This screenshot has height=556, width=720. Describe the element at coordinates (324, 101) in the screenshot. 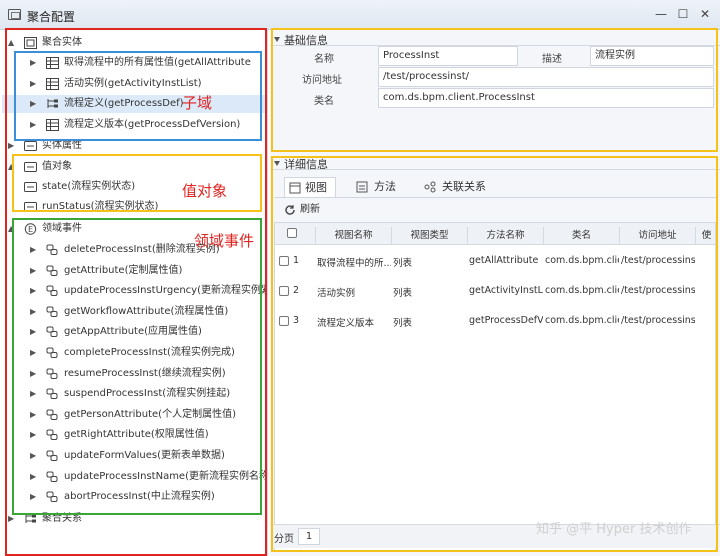

I see `class-label: 类名` at that location.